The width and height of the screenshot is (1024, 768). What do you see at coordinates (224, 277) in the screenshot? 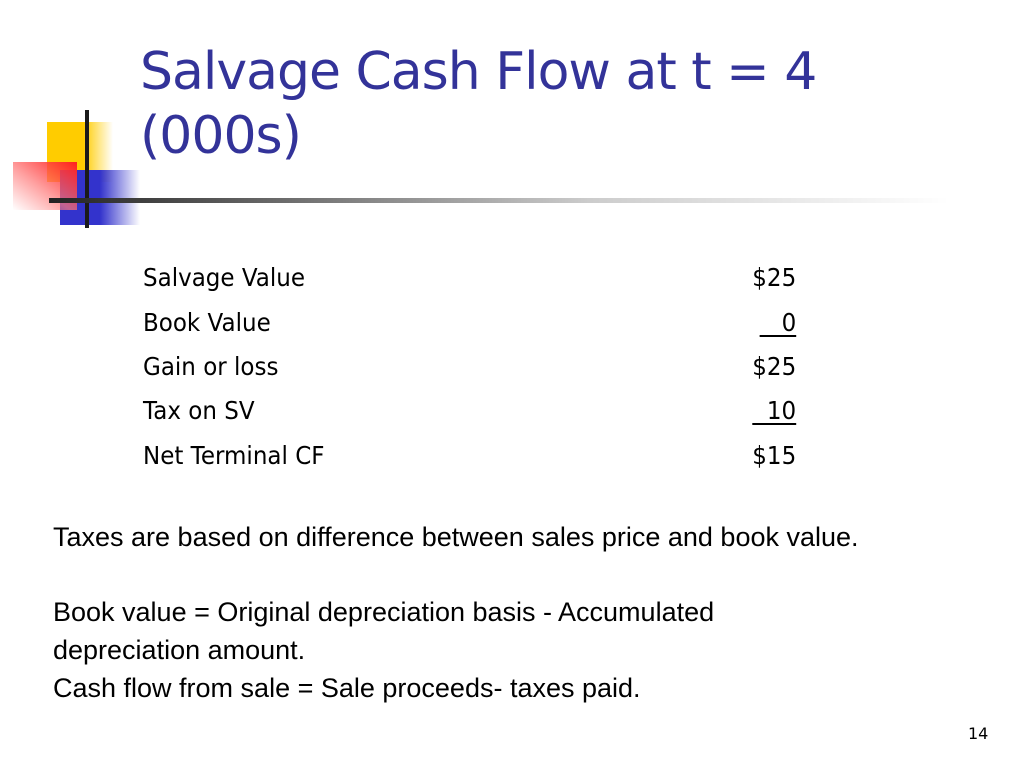
I see `row-label: Salvage Value` at bounding box center [224, 277].